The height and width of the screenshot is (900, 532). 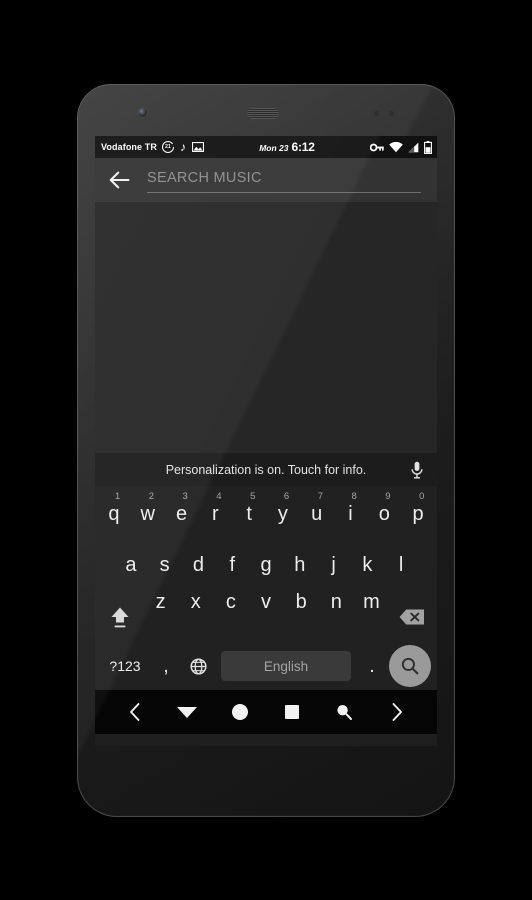 I want to click on key-a: a, so click(x=131, y=565).